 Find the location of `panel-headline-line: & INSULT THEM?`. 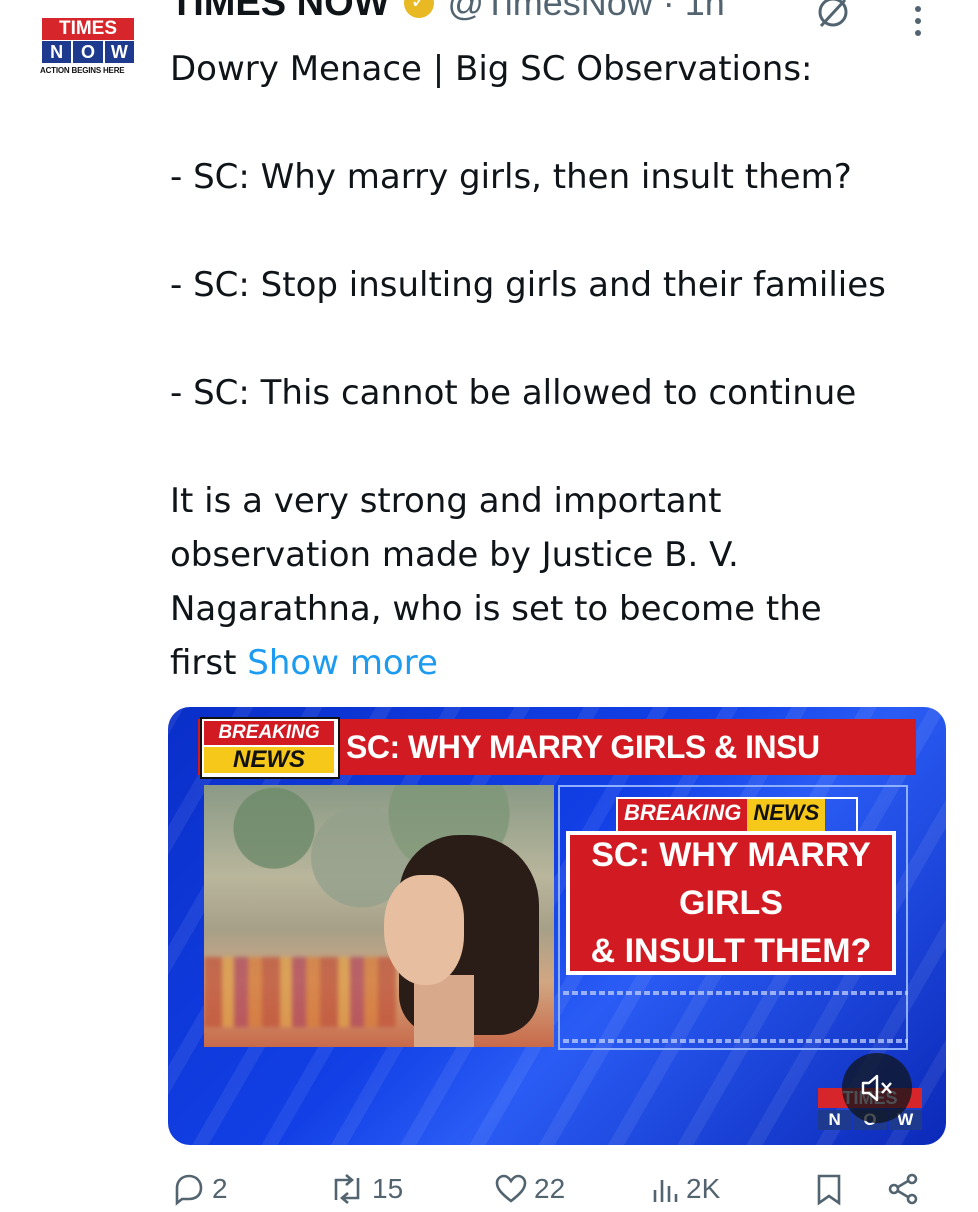

panel-headline-line: & INSULT THEM? is located at coordinates (731, 951).